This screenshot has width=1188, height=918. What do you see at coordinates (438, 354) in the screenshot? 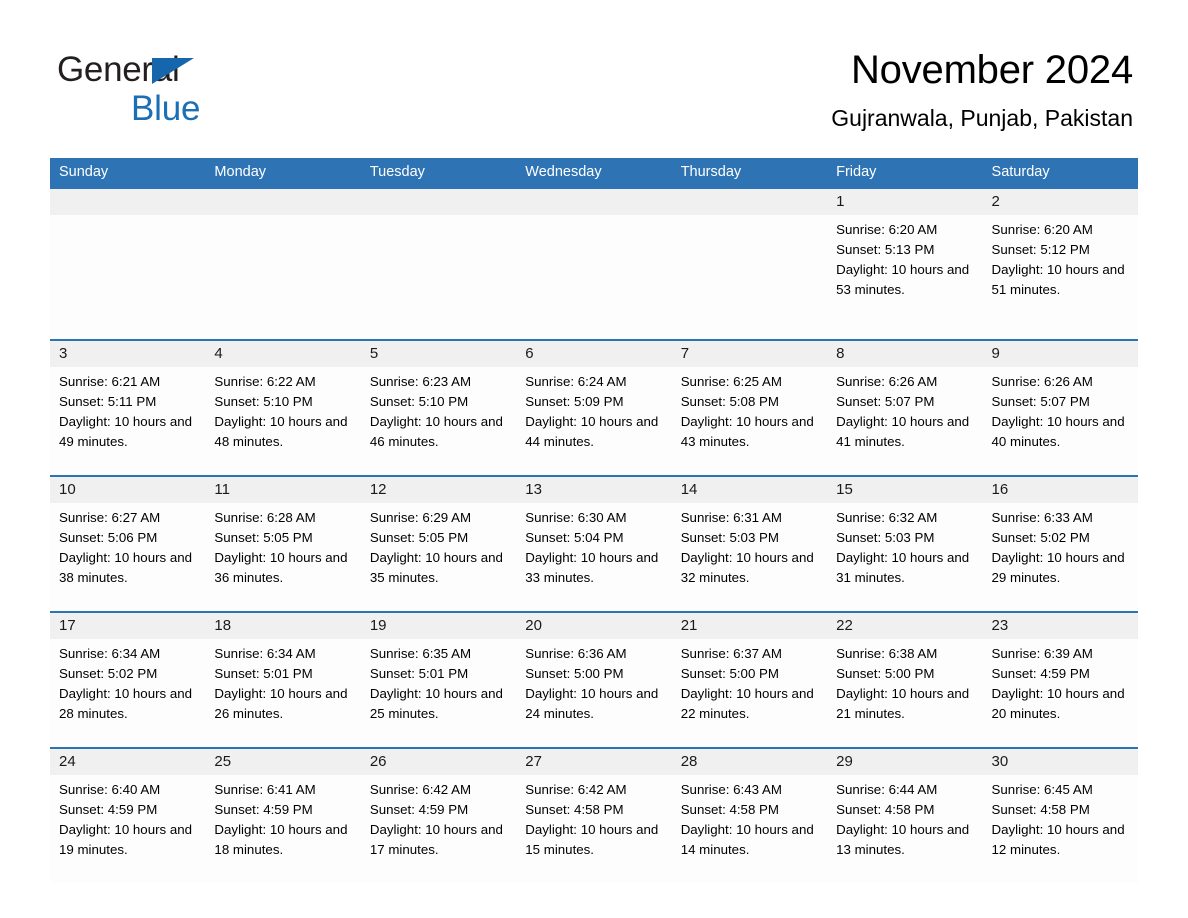
I see `day-number: 5` at bounding box center [438, 354].